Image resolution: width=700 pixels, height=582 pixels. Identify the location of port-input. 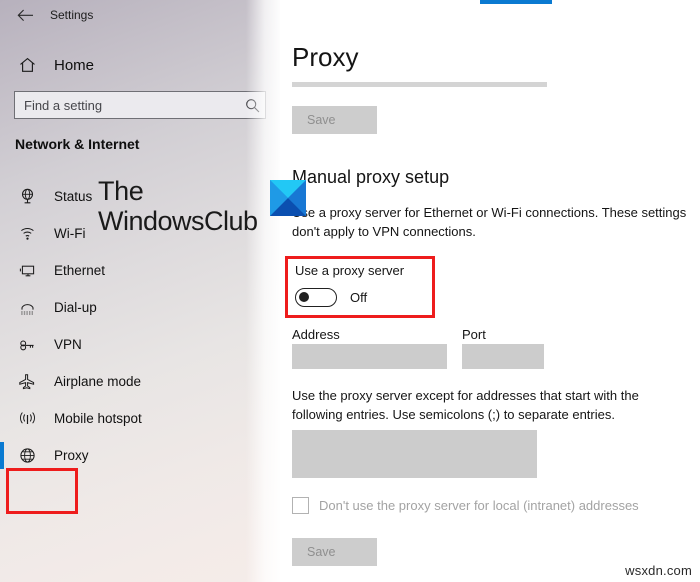
(503, 356).